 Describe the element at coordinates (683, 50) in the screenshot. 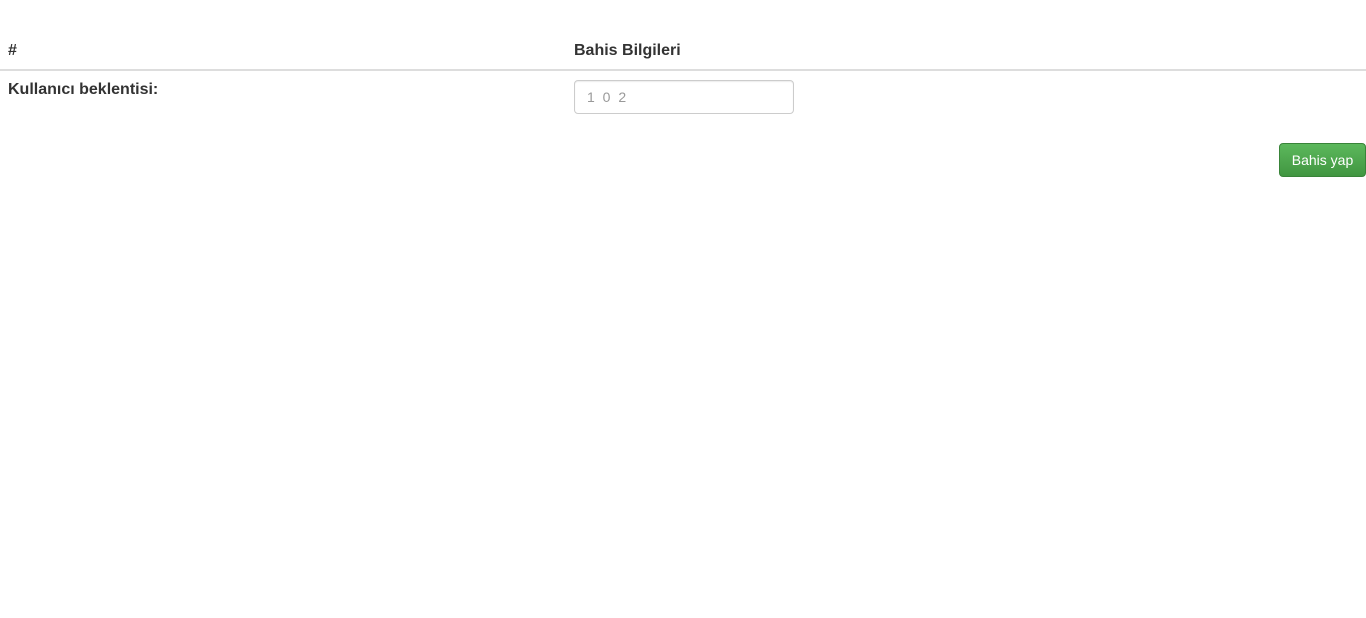

I see `table-header-row: # Bahis Bilgileri` at that location.